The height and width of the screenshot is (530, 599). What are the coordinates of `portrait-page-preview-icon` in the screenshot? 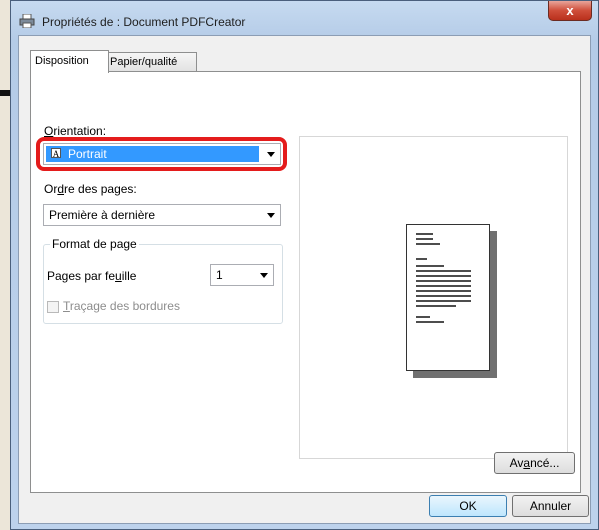 It's located at (448, 297).